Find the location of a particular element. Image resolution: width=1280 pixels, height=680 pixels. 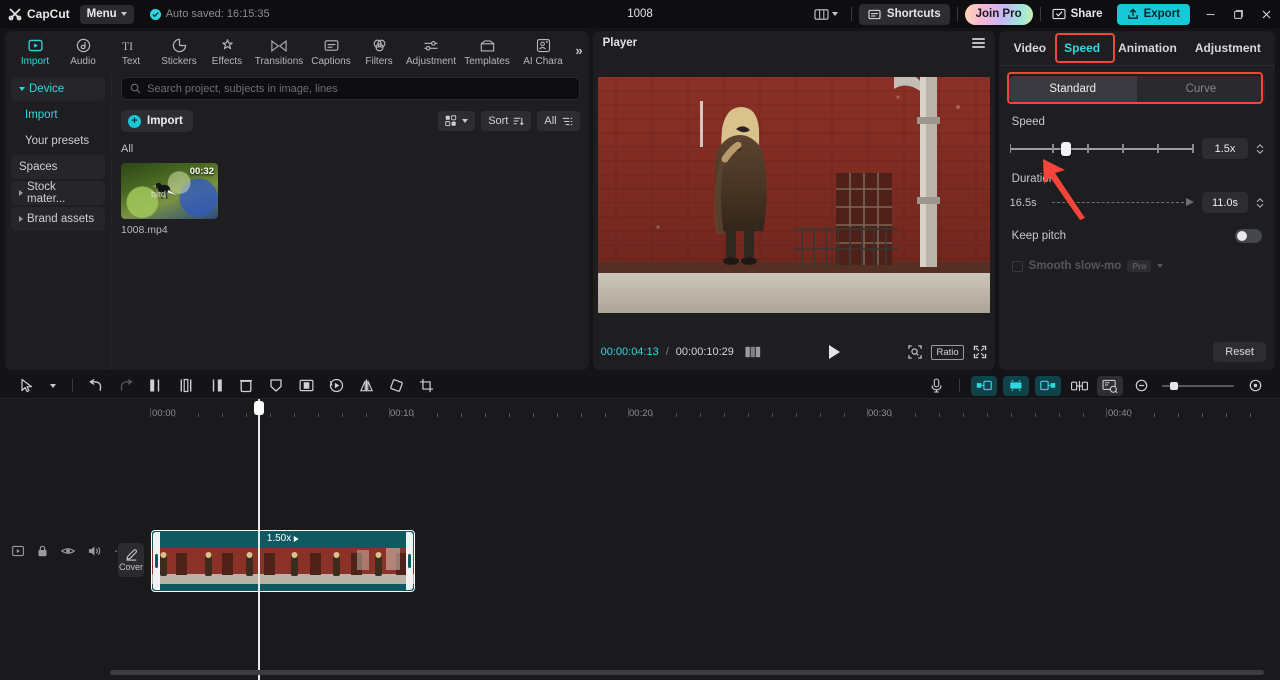

crop-icon is located at coordinates (426, 386).